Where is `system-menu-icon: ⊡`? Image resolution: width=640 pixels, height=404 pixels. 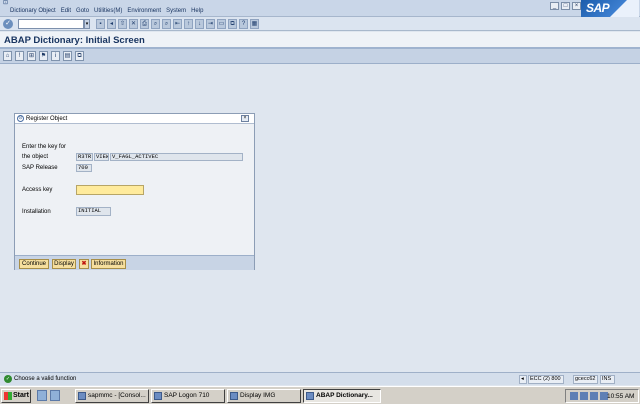 system-menu-icon: ⊡ is located at coordinates (7, 3).